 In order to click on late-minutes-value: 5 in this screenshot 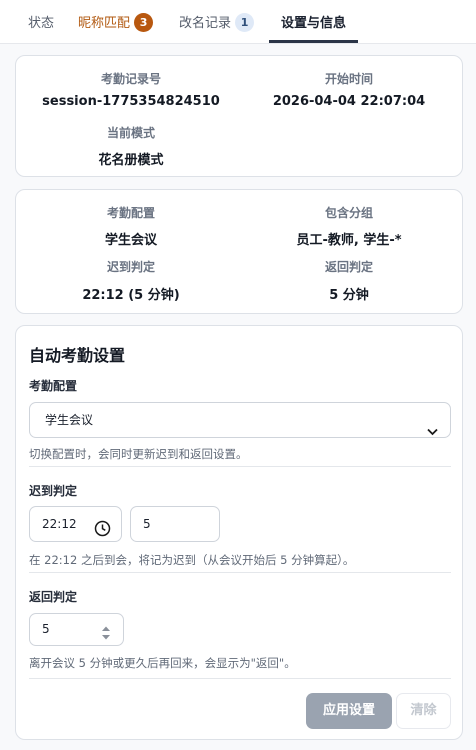, I will do `click(147, 524)`.